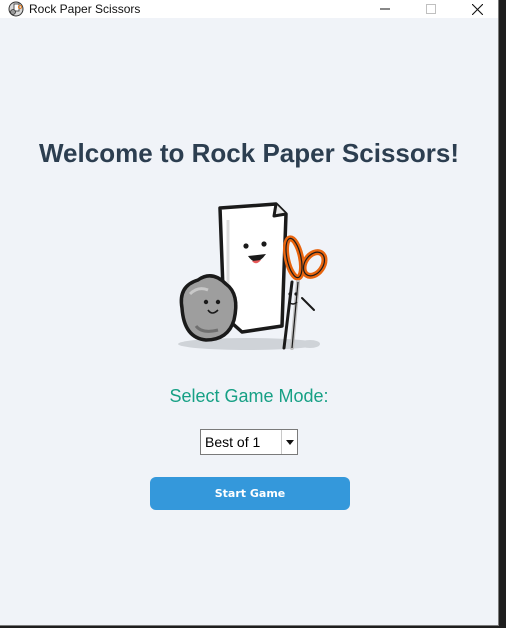 This screenshot has height=628, width=506. Describe the element at coordinates (249, 396) in the screenshot. I see `game-mode-label: Select Game Mode:` at that location.